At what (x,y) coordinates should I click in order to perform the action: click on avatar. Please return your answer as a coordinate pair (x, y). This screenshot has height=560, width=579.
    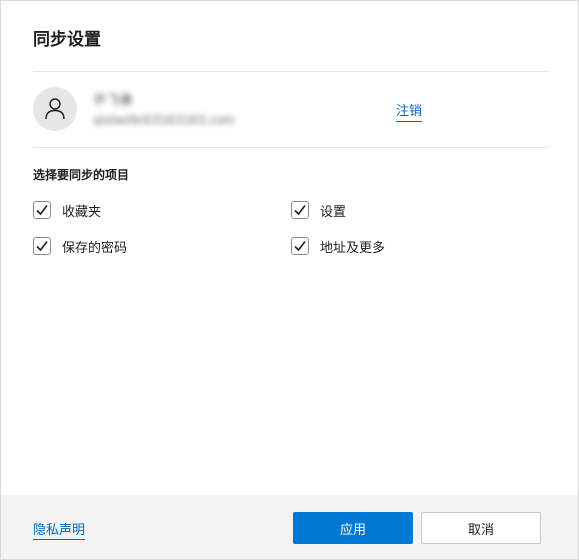
    Looking at the image, I should click on (55, 109).